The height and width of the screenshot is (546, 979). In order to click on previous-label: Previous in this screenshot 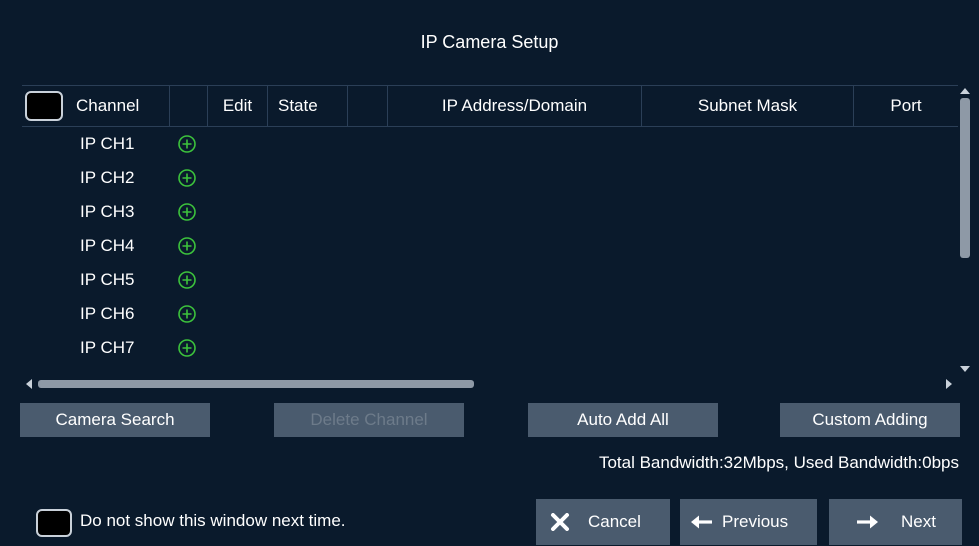, I will do `click(755, 521)`.